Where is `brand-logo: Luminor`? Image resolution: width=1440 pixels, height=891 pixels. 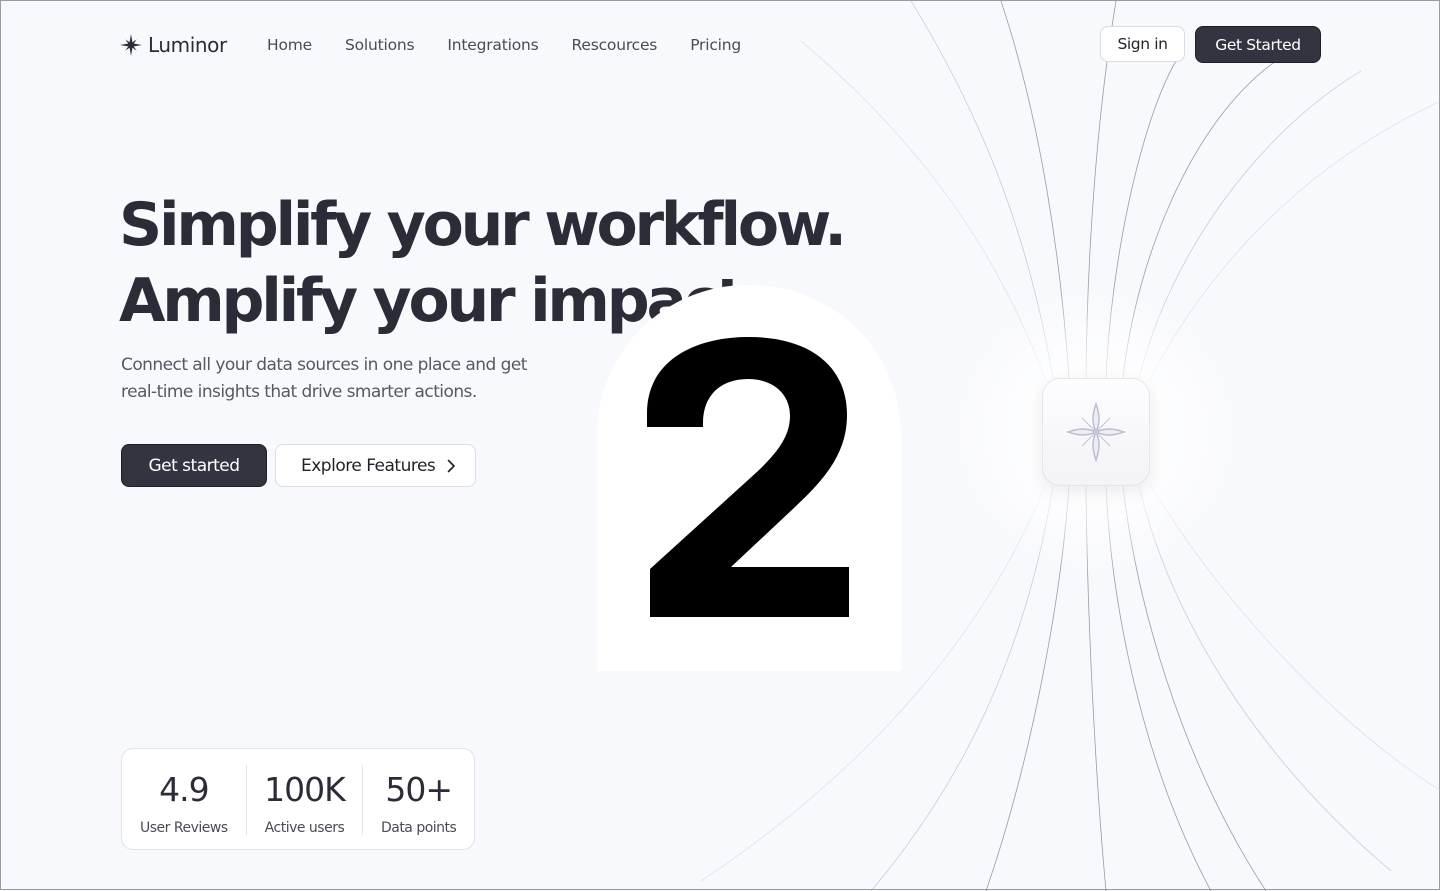 brand-logo: Luminor is located at coordinates (173, 45).